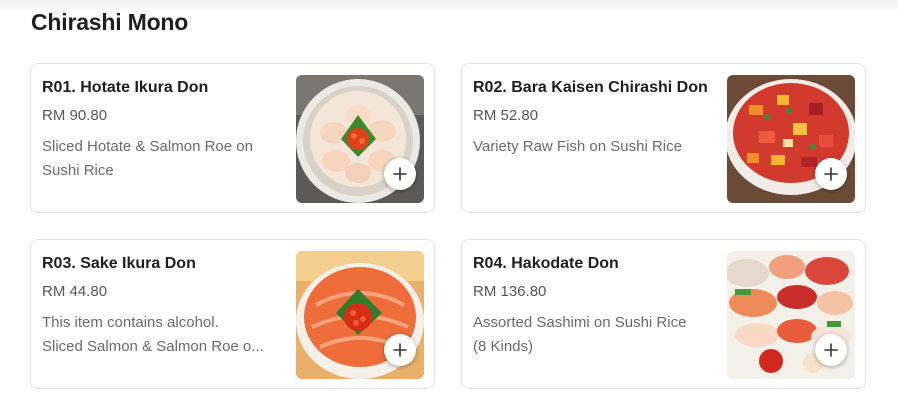  What do you see at coordinates (595, 335) in the screenshot?
I see `item-description: Assorted Sashimi on Sushi Rice (8 Kinds)` at bounding box center [595, 335].